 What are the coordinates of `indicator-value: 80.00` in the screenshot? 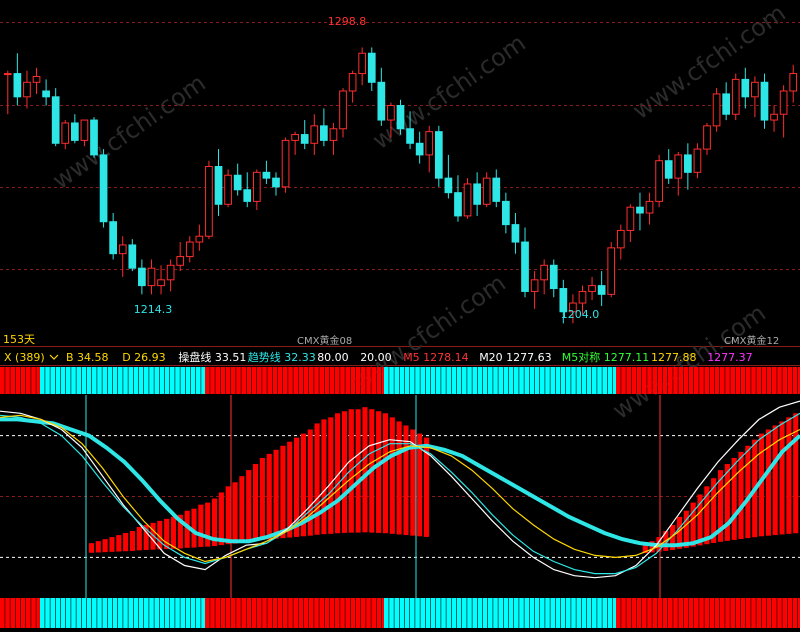 It's located at (333, 357).